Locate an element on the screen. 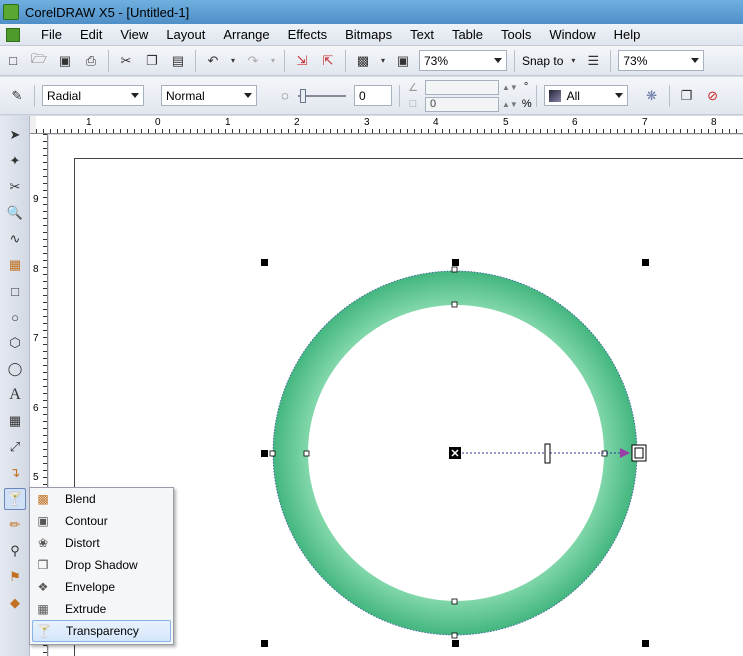  flyout-item-label: Contour is located at coordinates (86, 521).